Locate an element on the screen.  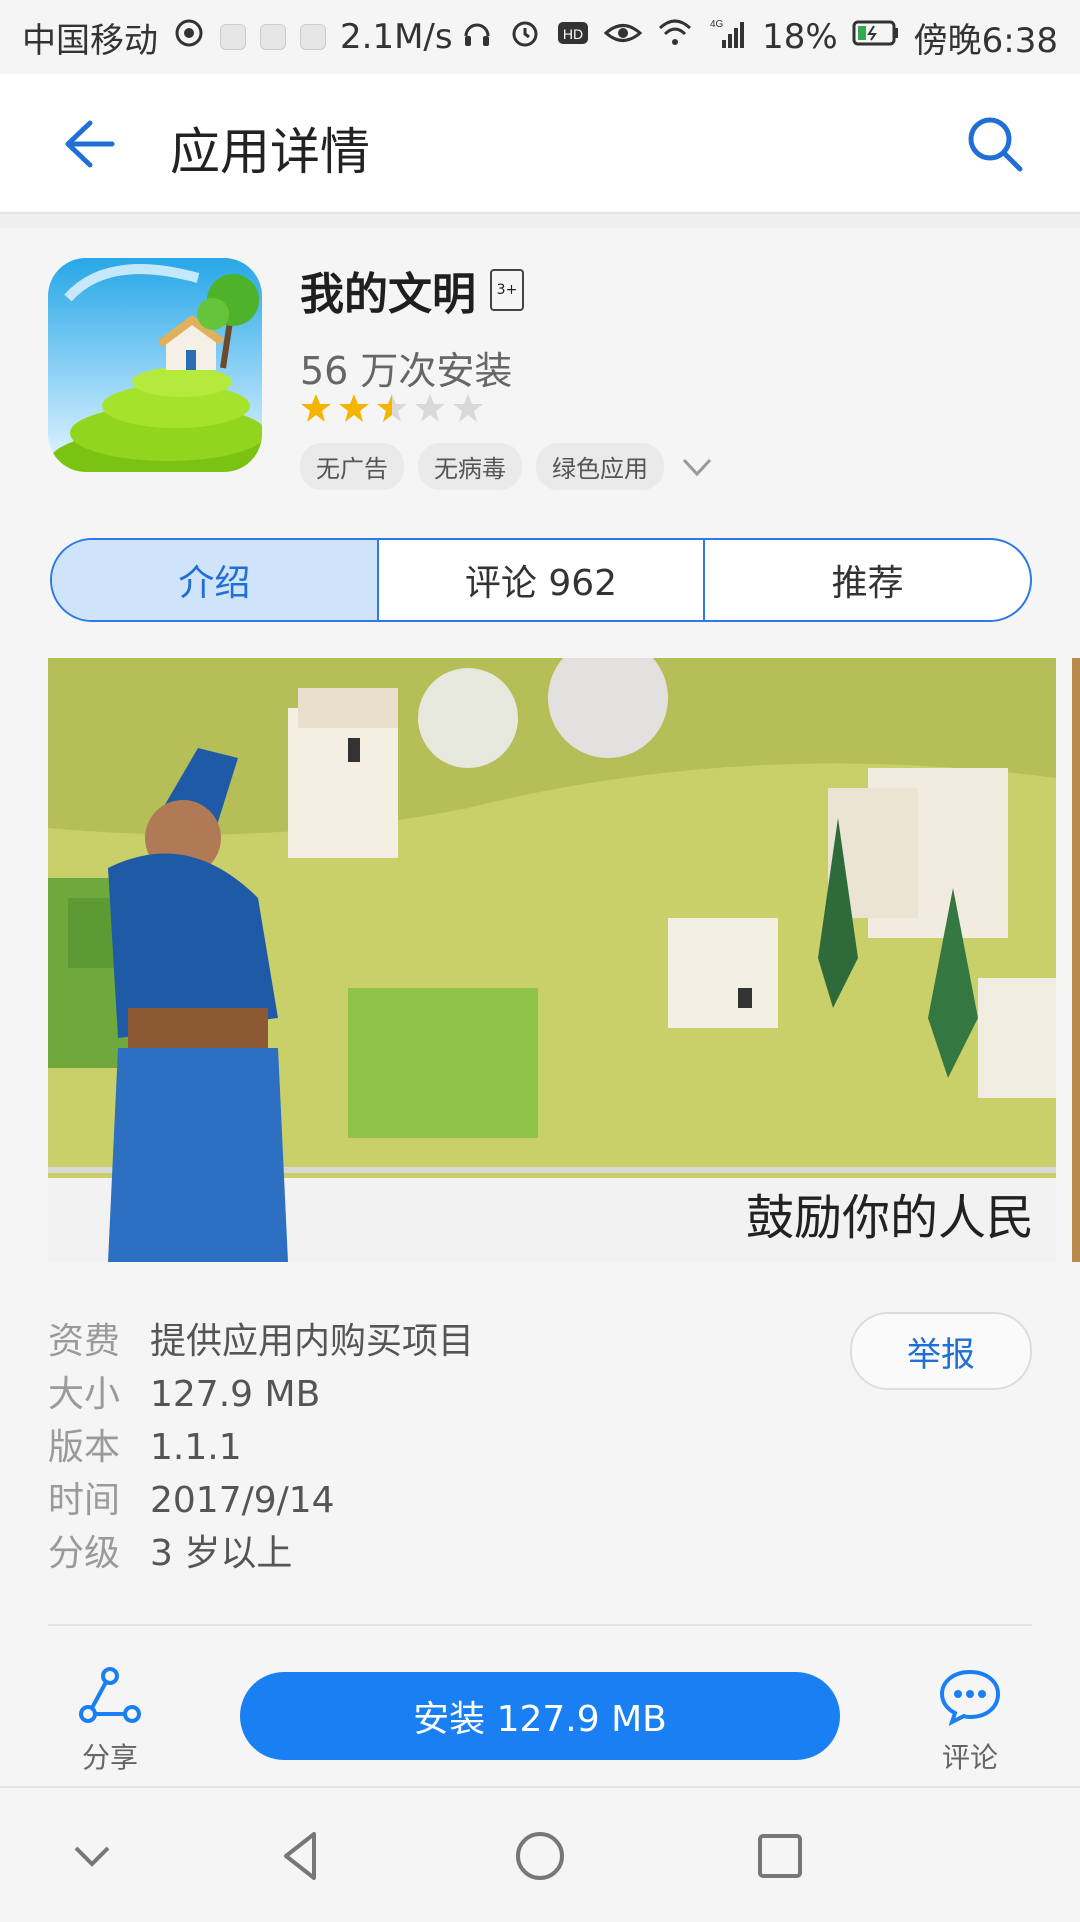
alarm-icon is located at coordinates (525, 37).